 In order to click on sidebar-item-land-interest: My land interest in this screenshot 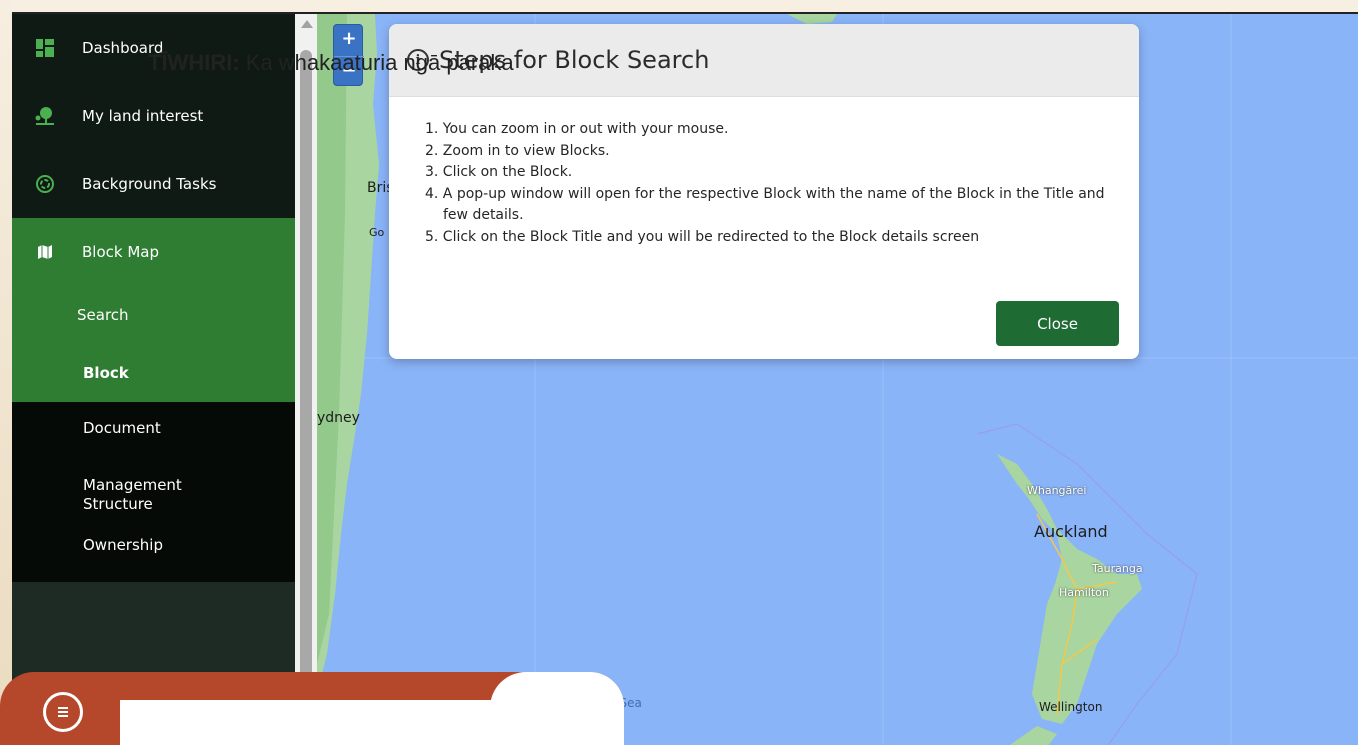, I will do `click(153, 116)`.